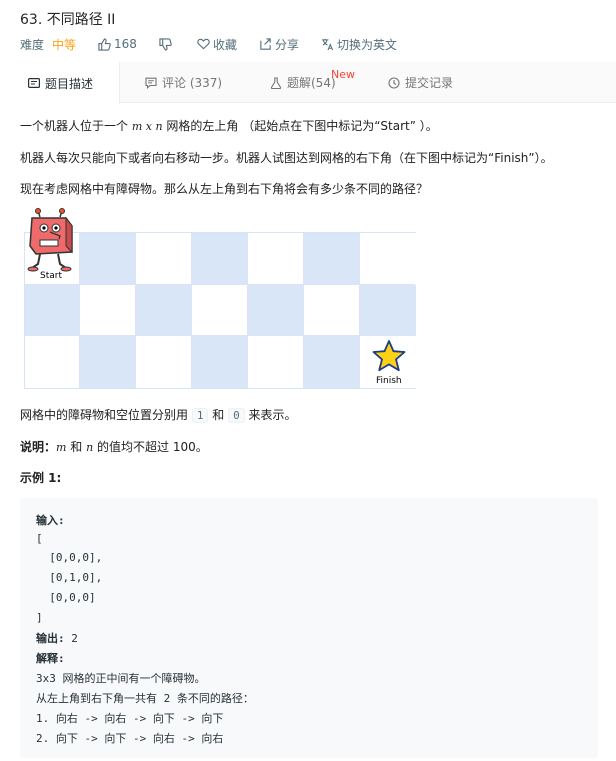  What do you see at coordinates (286, 44) in the screenshot?
I see `share-label: 分享` at bounding box center [286, 44].